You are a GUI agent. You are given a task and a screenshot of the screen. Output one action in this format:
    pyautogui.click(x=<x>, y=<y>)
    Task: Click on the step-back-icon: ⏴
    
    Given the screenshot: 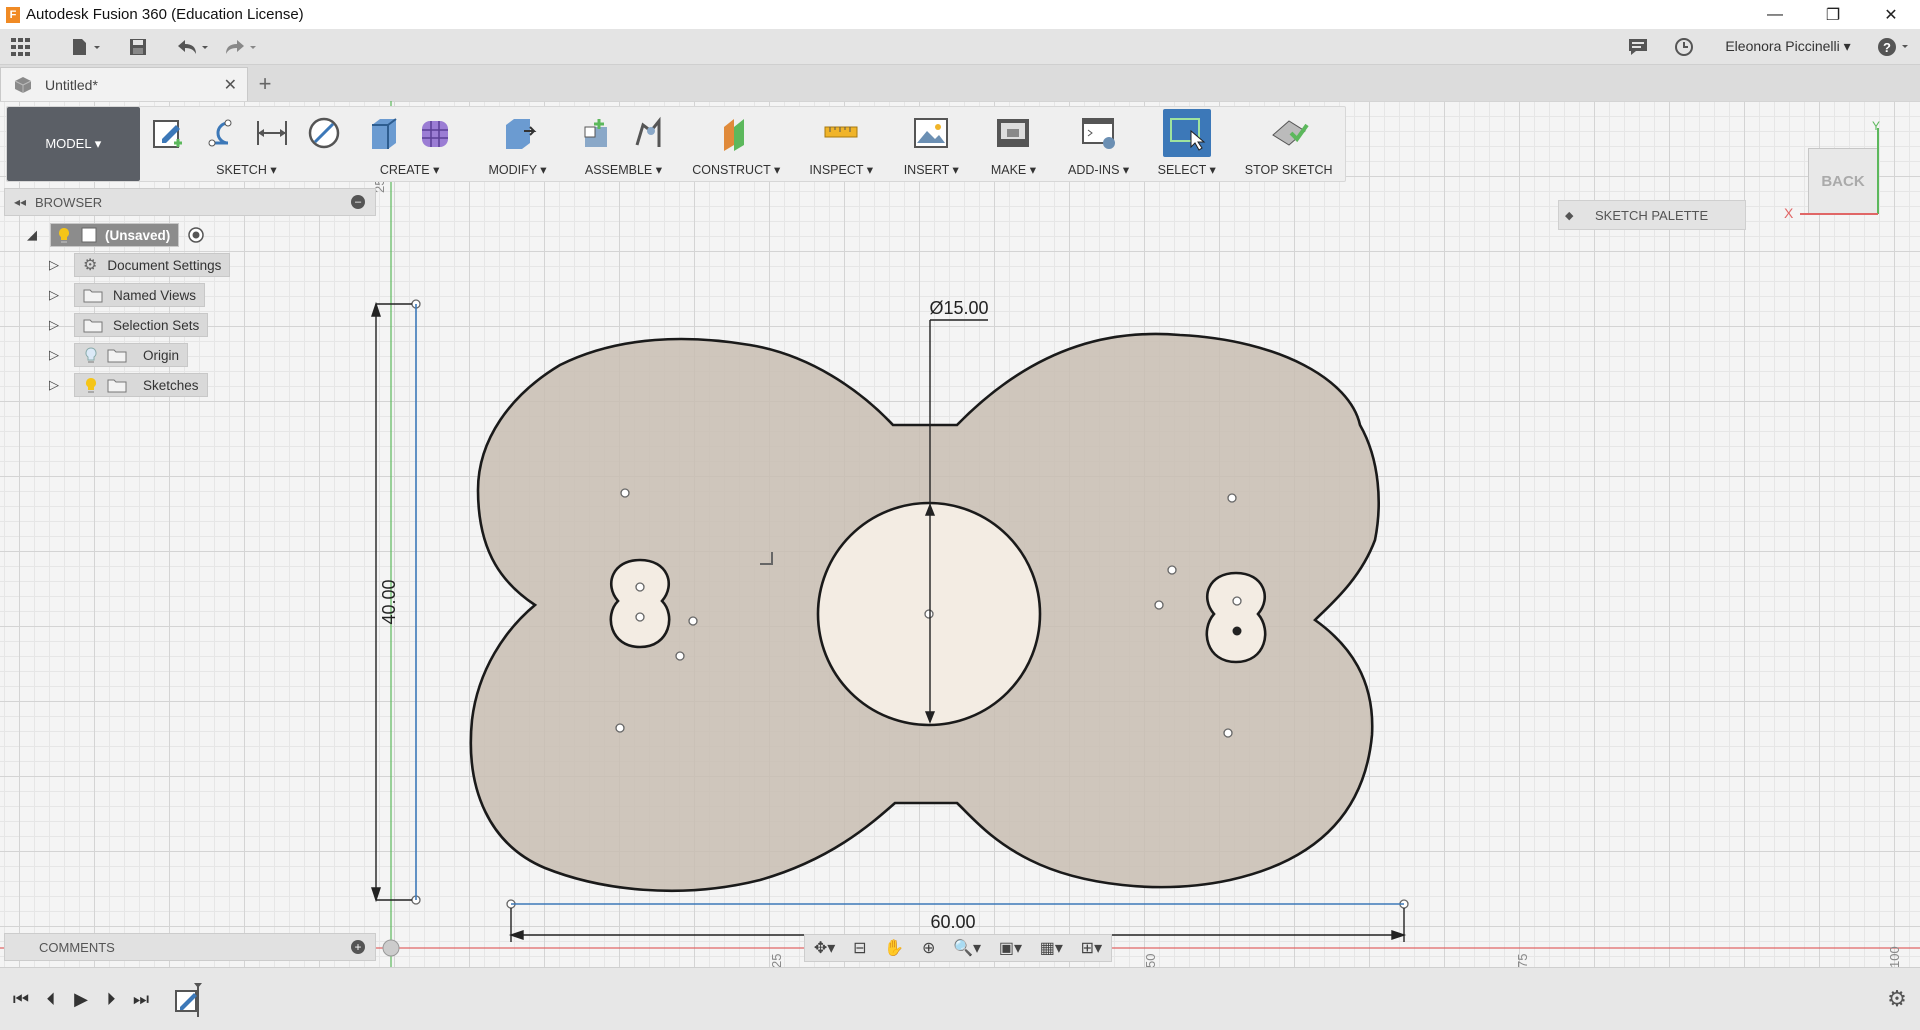 What is the action you would take?
    pyautogui.click(x=51, y=999)
    